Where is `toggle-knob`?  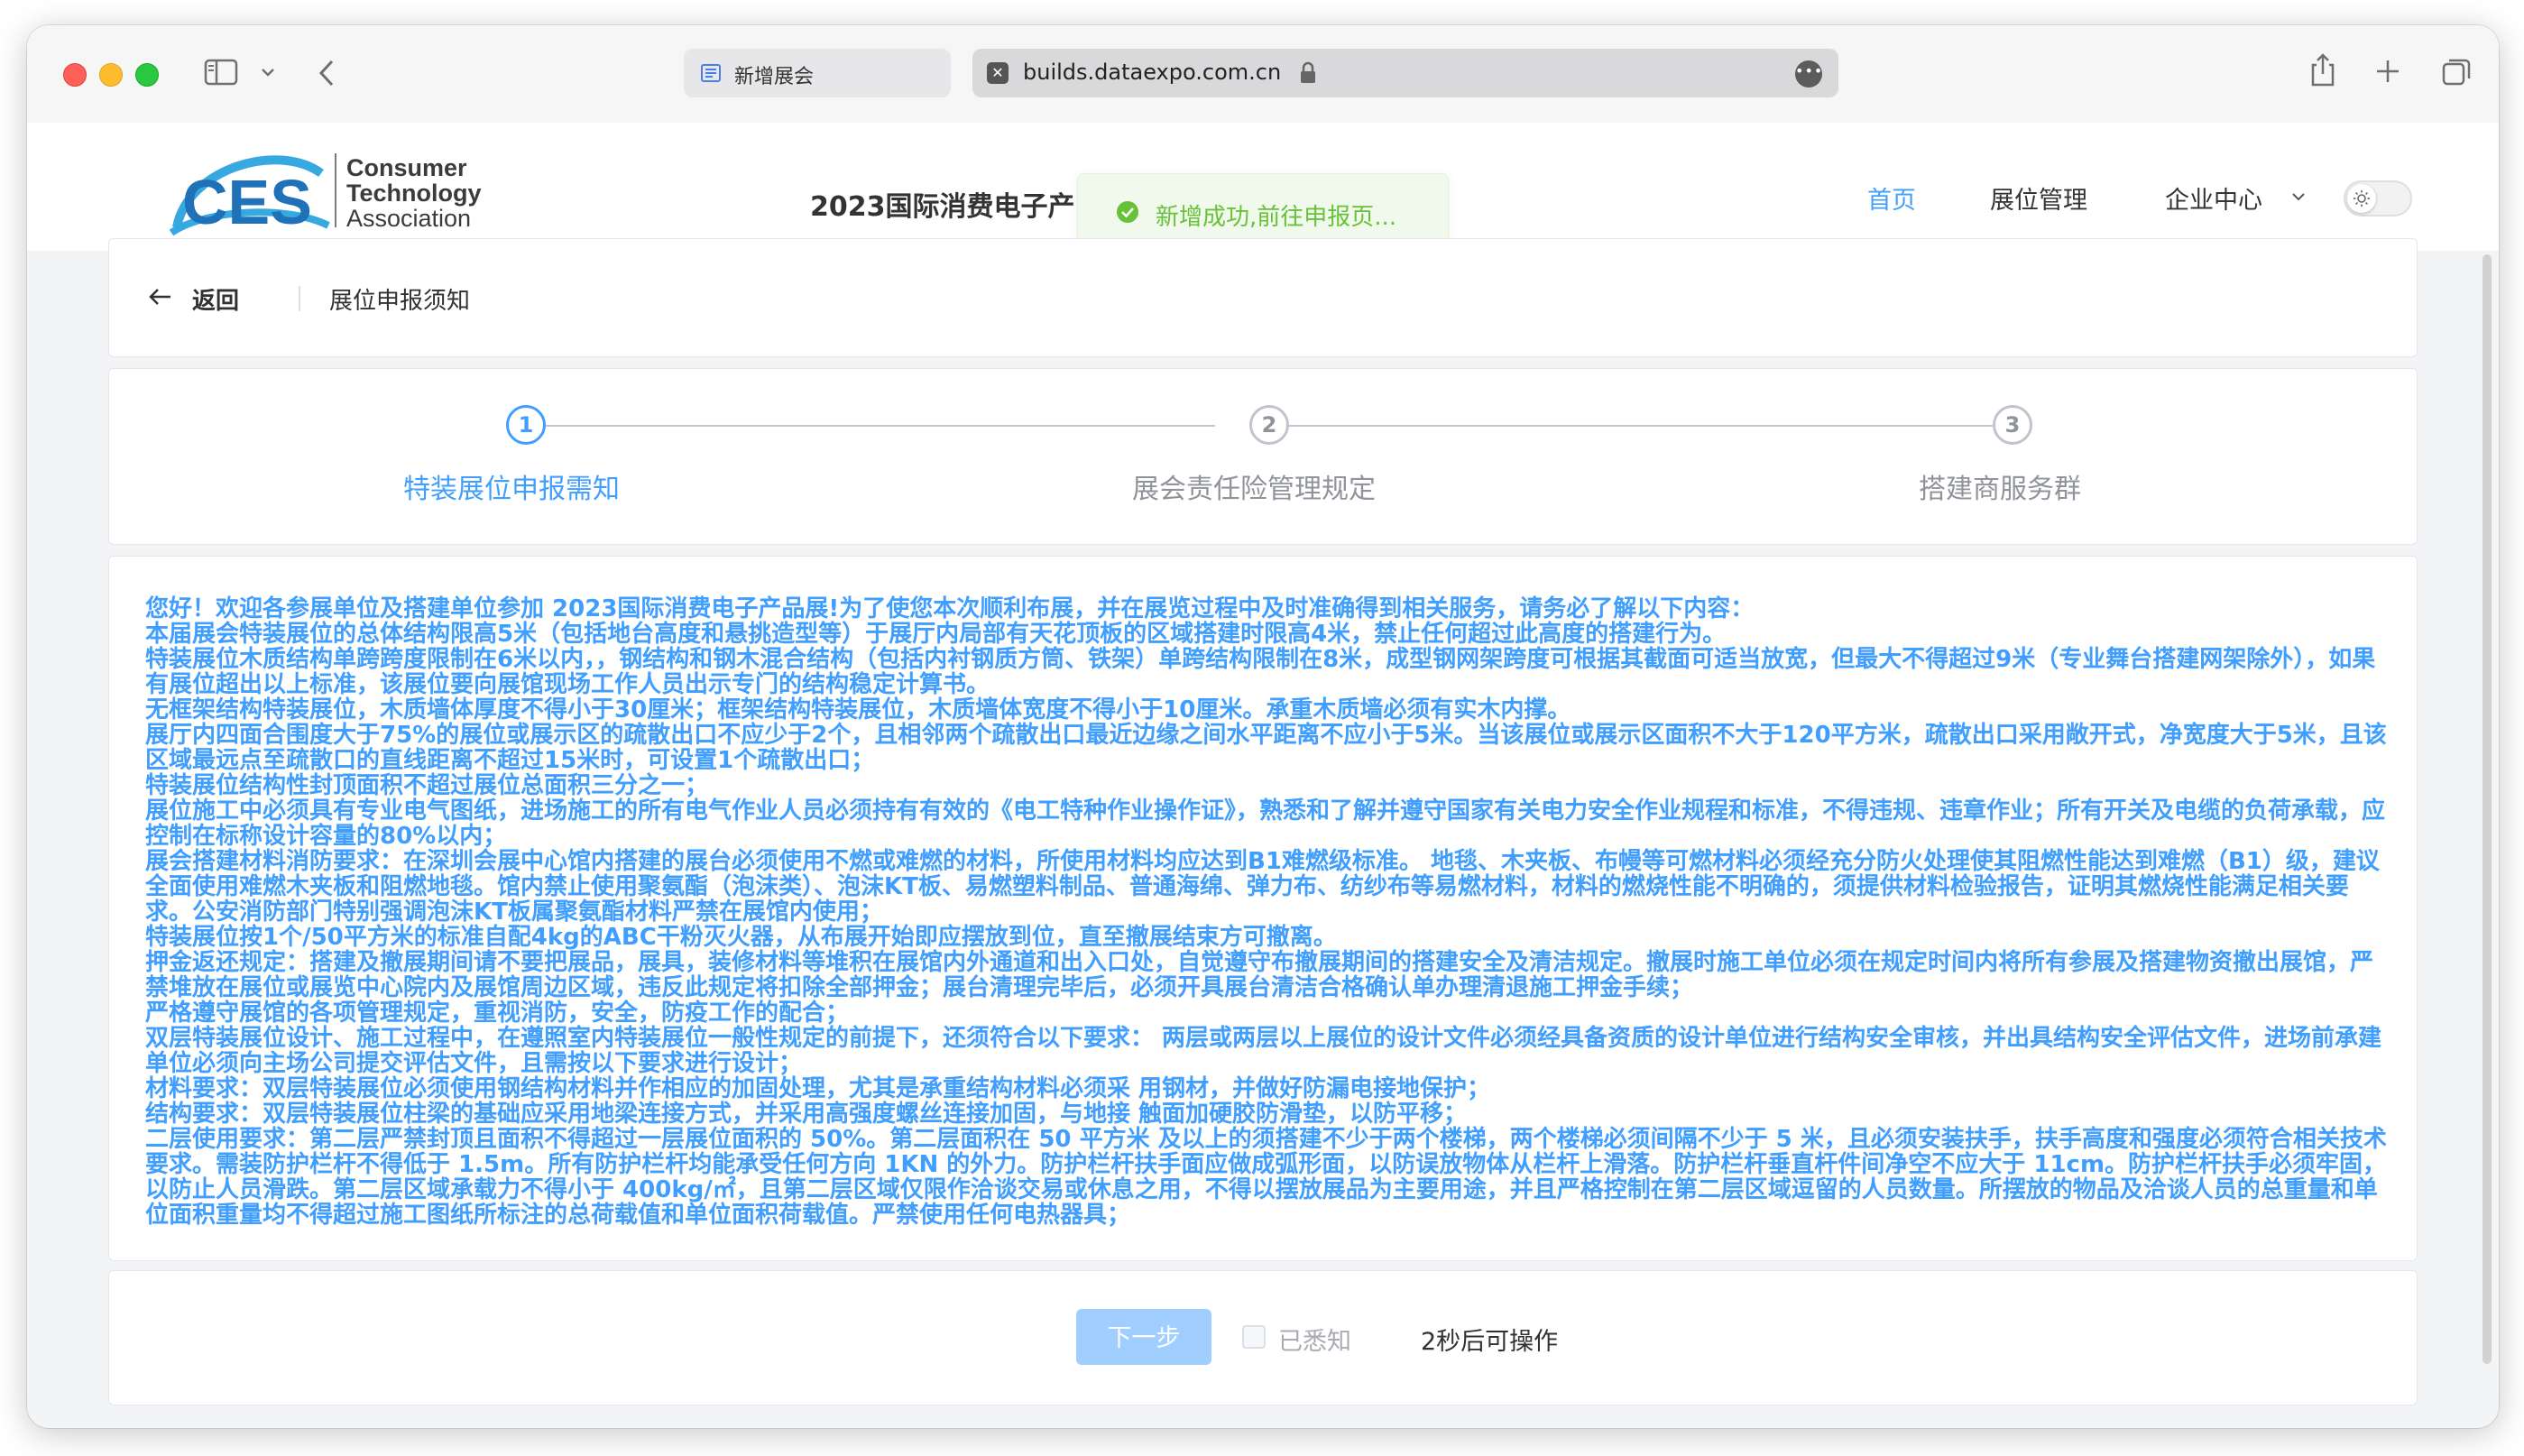
toggle-knob is located at coordinates (2361, 198).